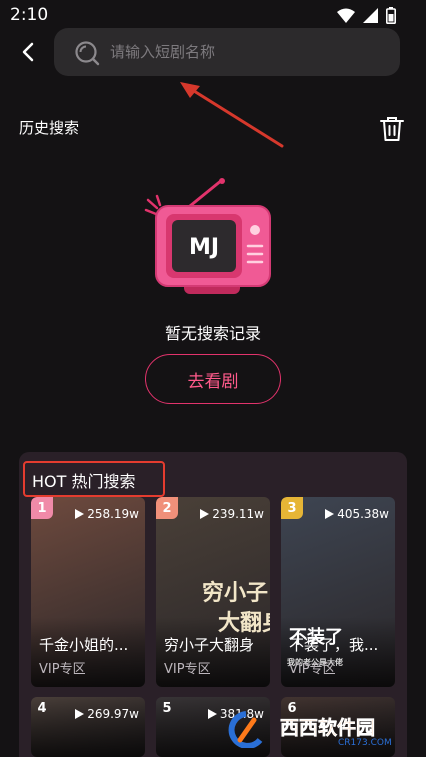  Describe the element at coordinates (42, 708) in the screenshot. I see `rank-badge: 4` at that location.